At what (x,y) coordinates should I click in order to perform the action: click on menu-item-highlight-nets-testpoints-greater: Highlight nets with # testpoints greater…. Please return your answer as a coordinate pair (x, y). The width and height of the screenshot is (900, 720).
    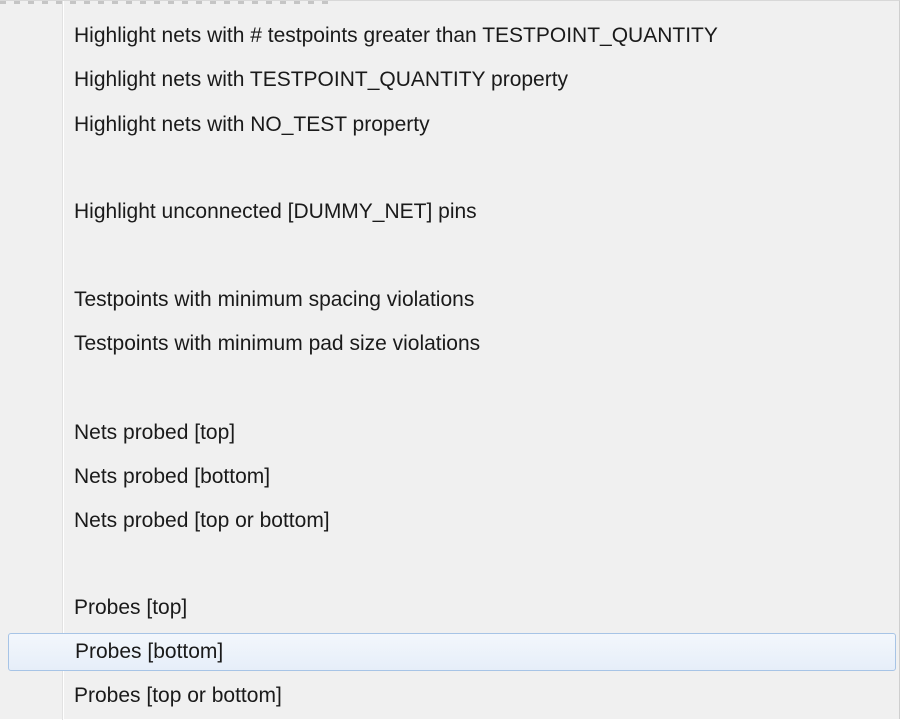
    Looking at the image, I should click on (452, 36).